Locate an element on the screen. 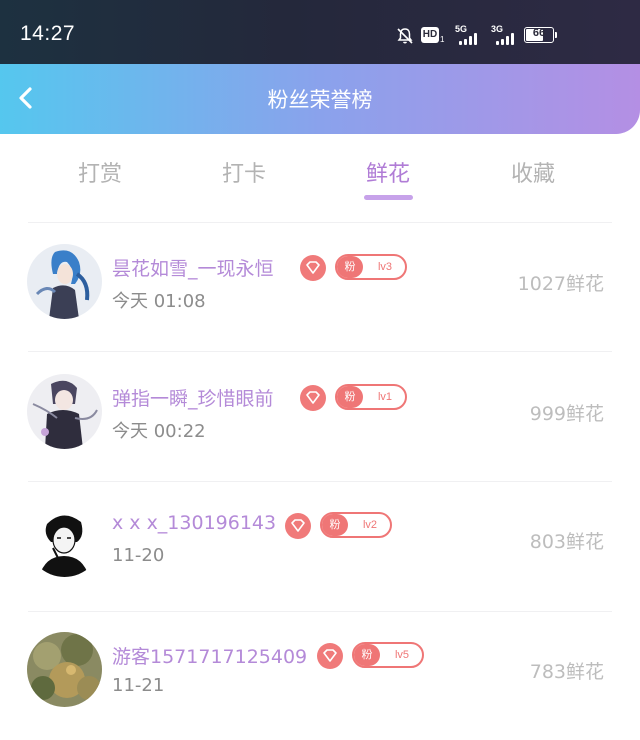 This screenshot has width=640, height=740. fan-level-badge: 粉 lv1 is located at coordinates (371, 397).